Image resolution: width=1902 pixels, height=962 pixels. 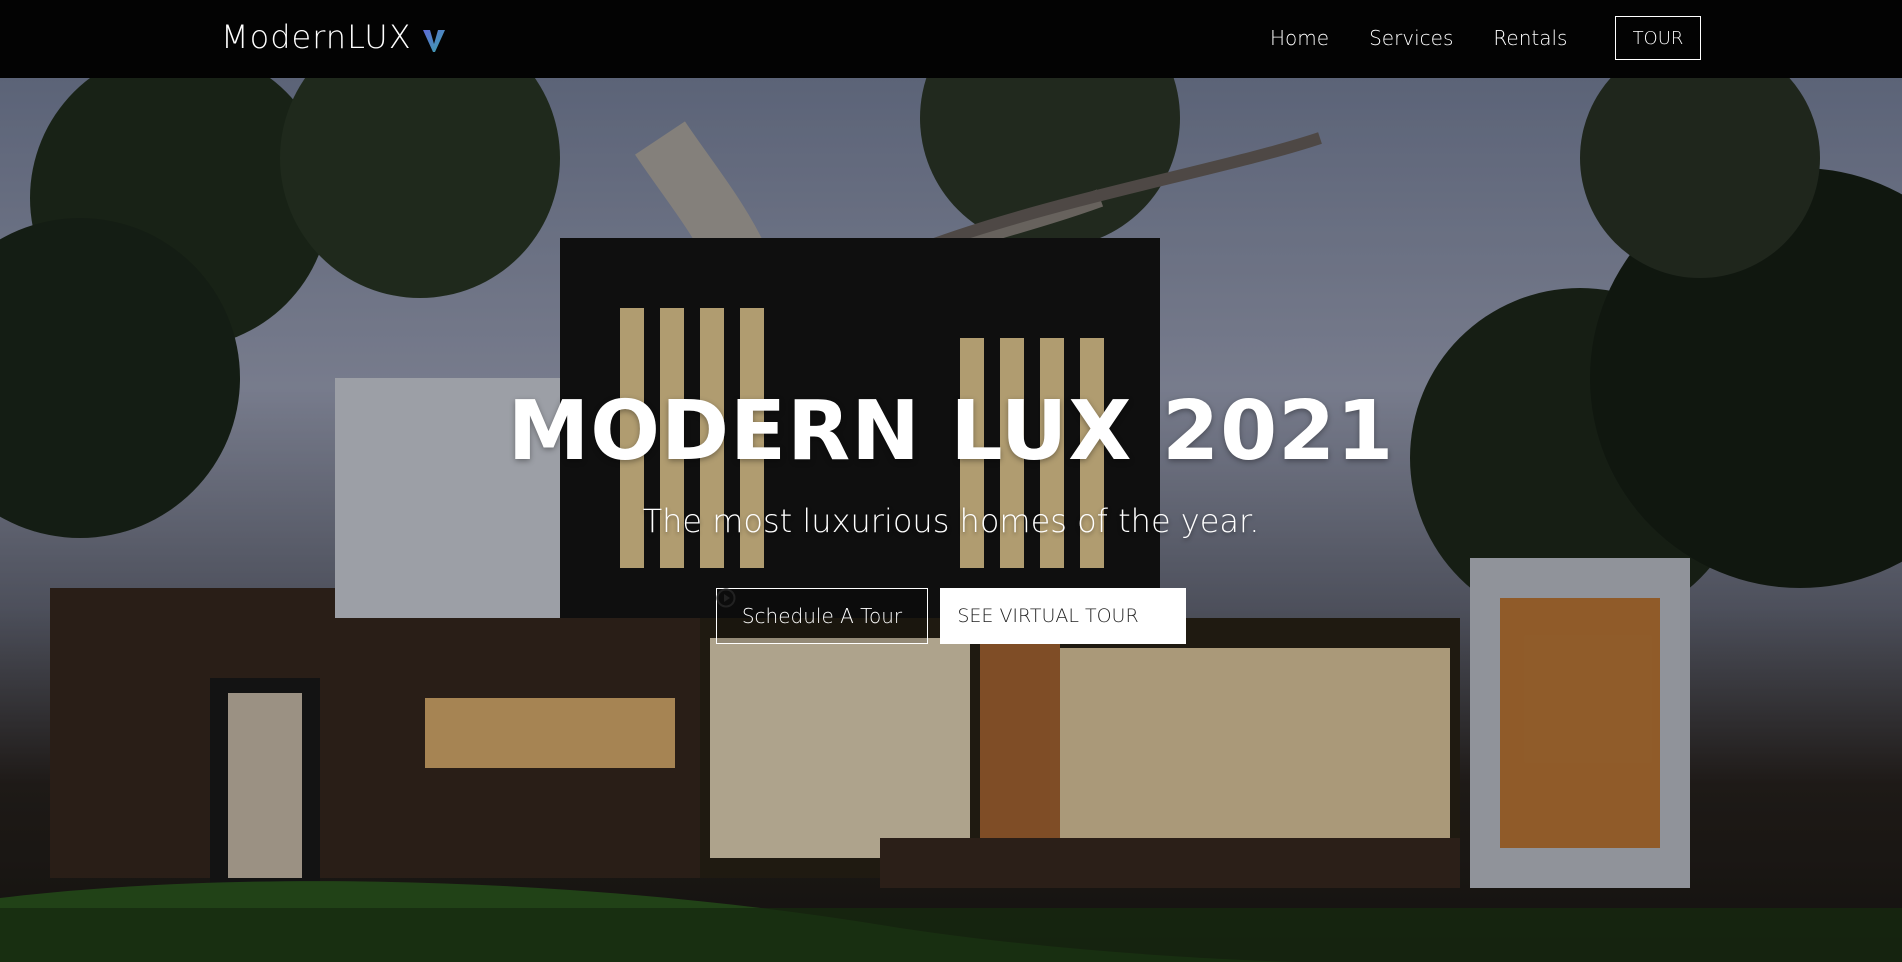 I want to click on tour-button: TOUR, so click(x=1658, y=38).